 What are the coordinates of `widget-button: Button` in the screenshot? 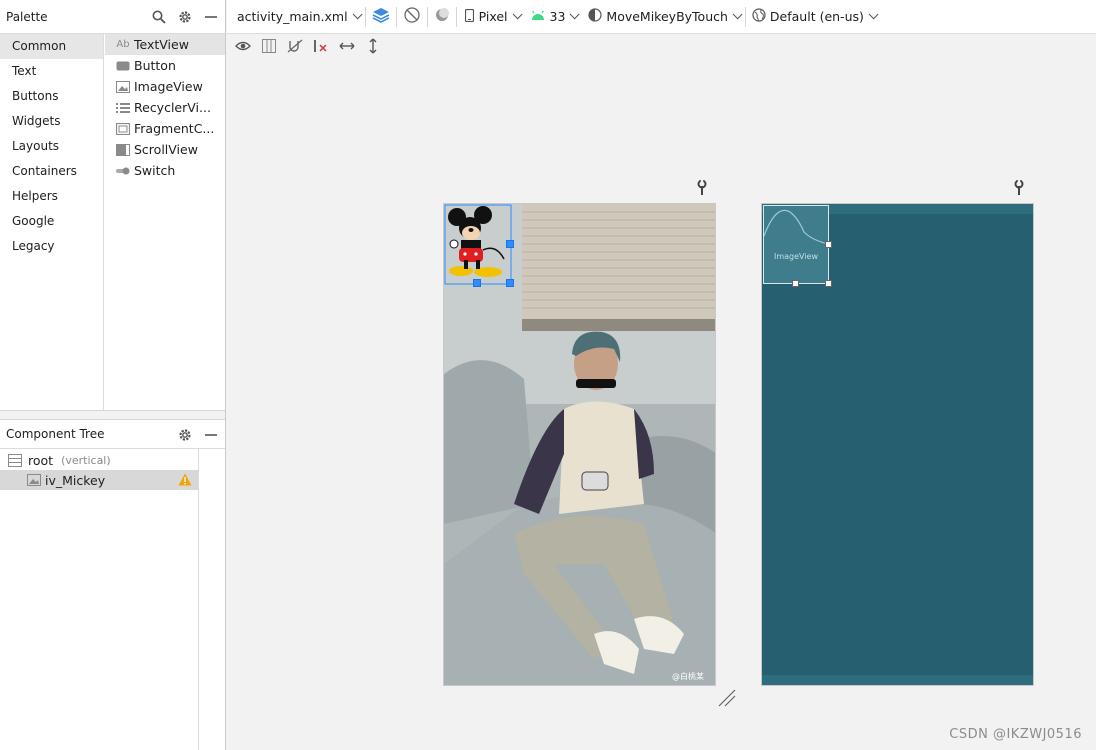 It's located at (165, 65).